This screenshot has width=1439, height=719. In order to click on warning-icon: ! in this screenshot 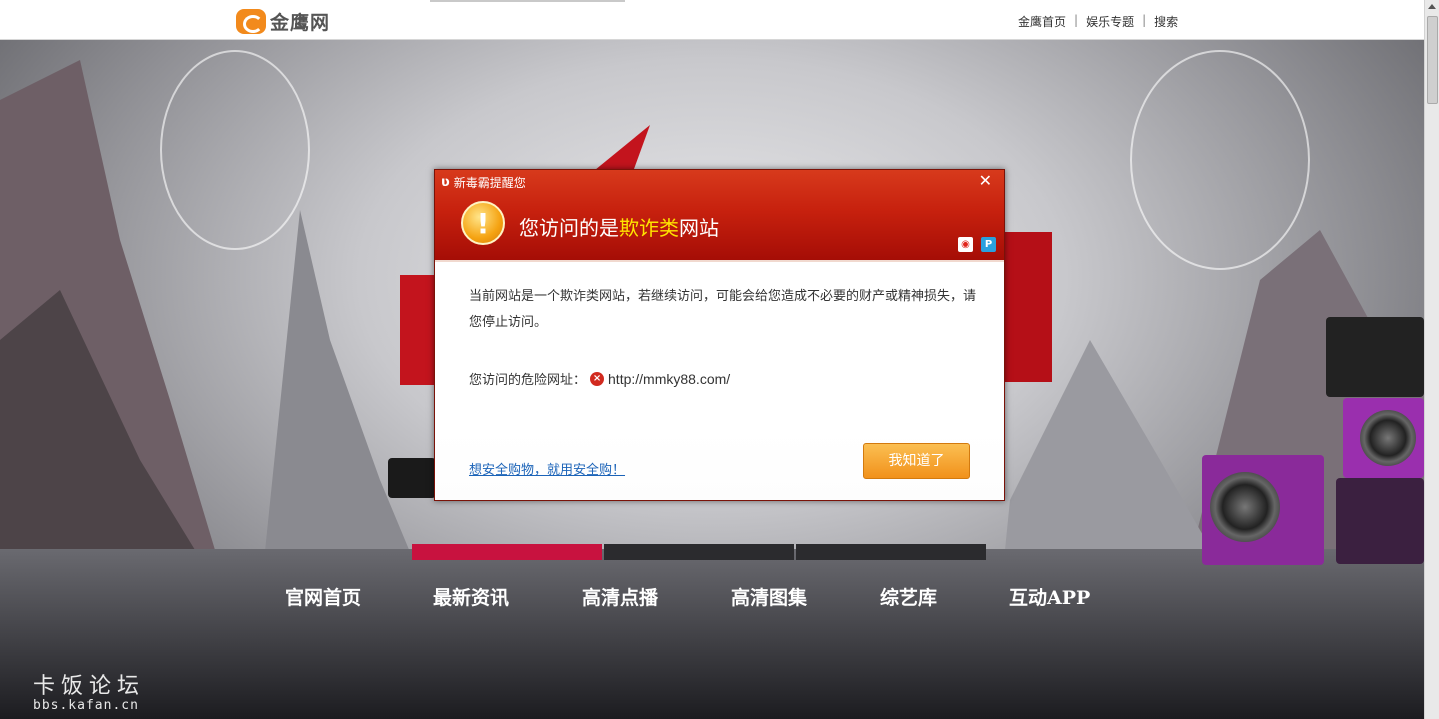, I will do `click(483, 223)`.